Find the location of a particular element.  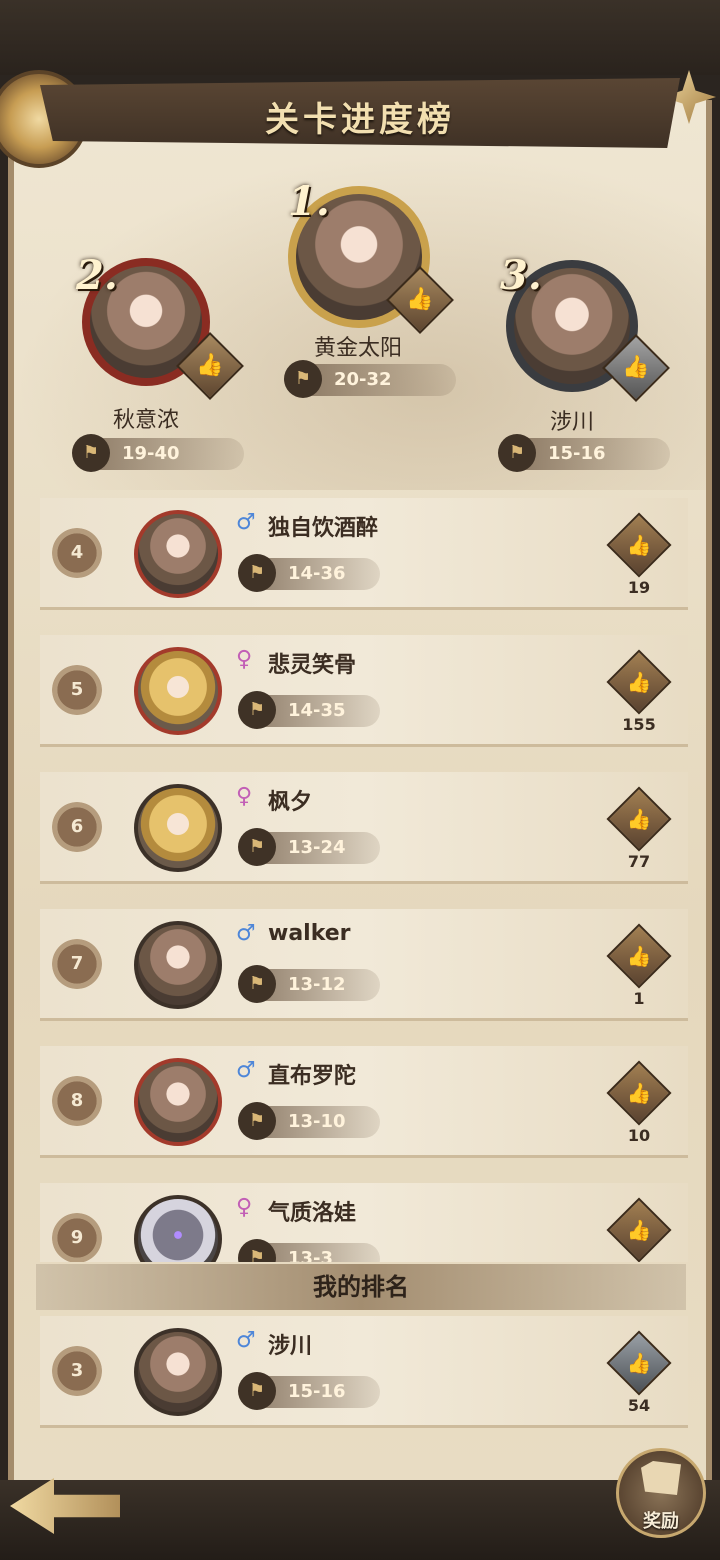

stage-value: 14-36 is located at coordinates (317, 573).